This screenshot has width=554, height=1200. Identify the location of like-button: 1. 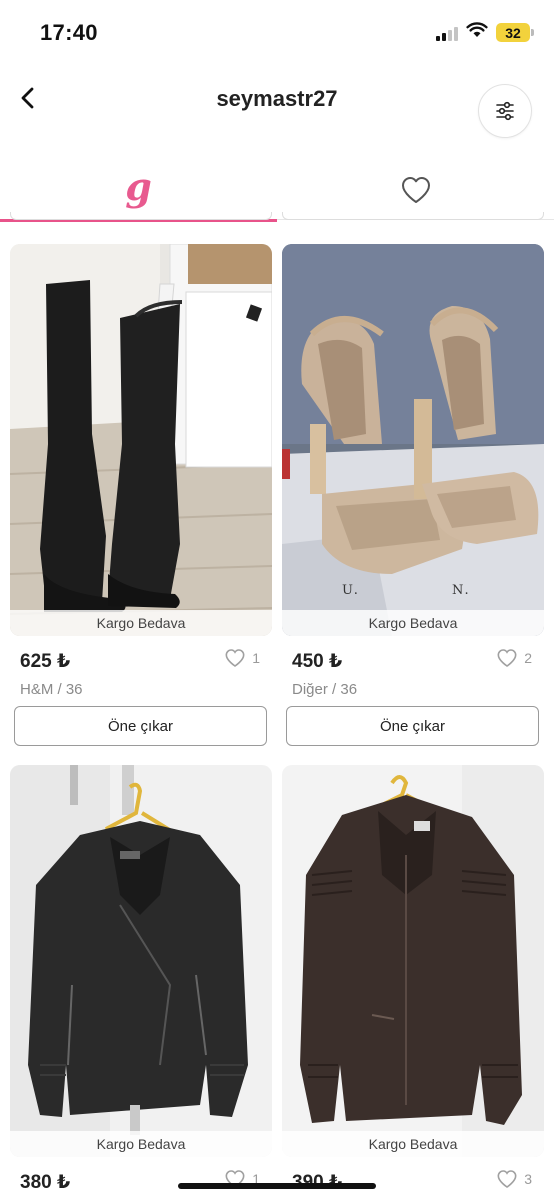
(242, 658).